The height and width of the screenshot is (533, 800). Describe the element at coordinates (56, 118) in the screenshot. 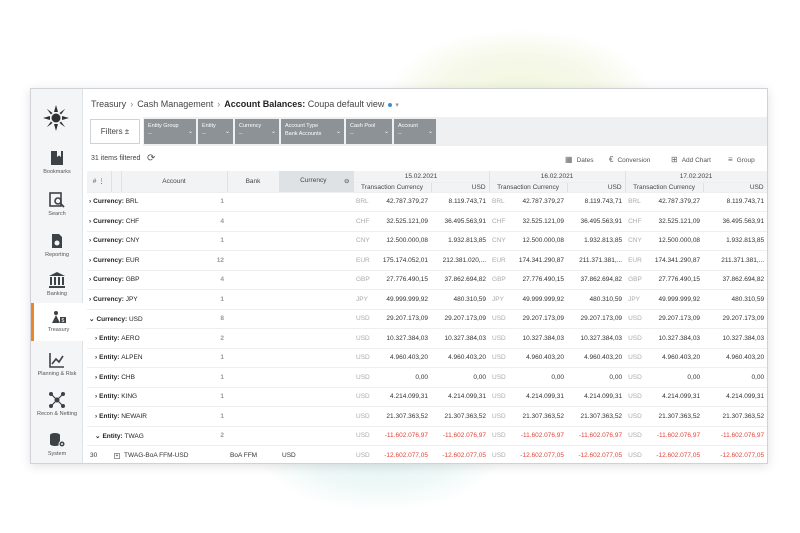

I see `coupa-logo-icon` at that location.